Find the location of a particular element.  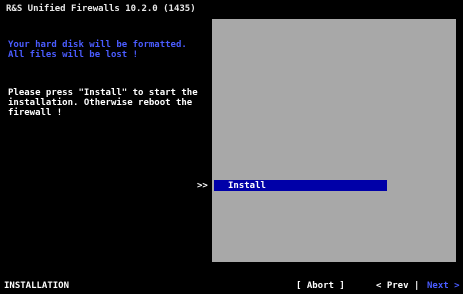

selection-arrow-icon: >> is located at coordinates (202, 186).